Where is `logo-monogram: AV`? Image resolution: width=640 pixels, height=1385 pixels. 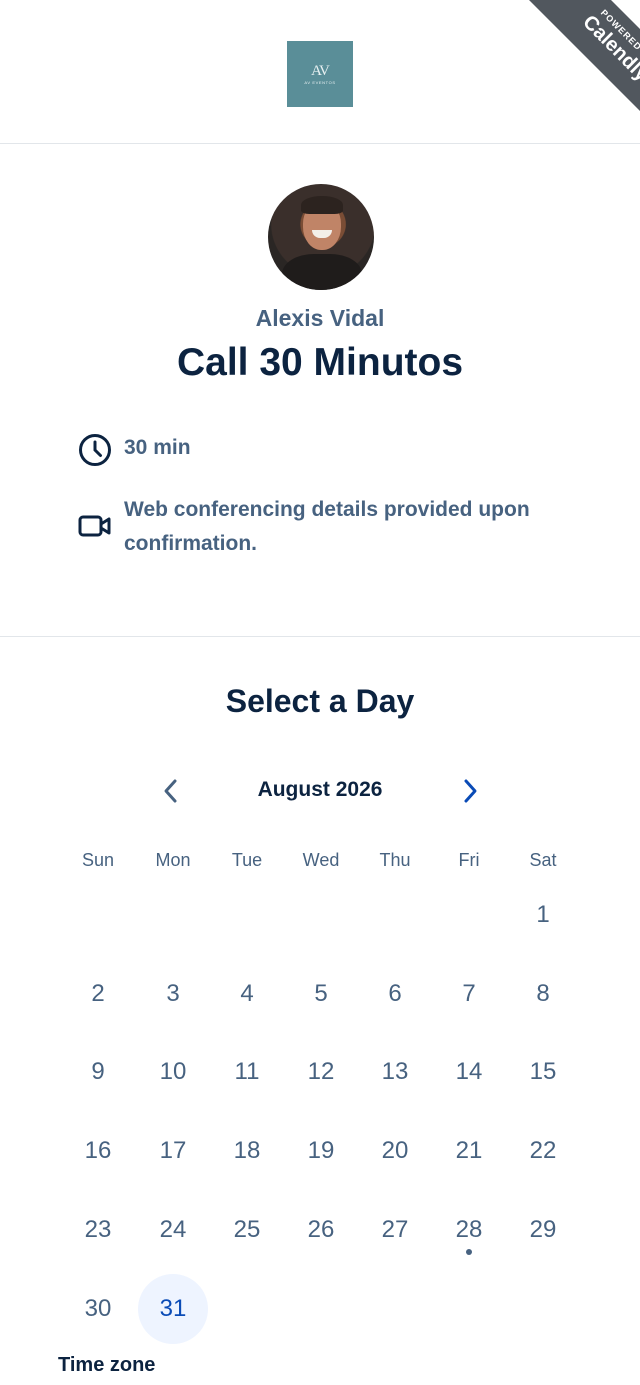
logo-monogram: AV is located at coordinates (320, 71).